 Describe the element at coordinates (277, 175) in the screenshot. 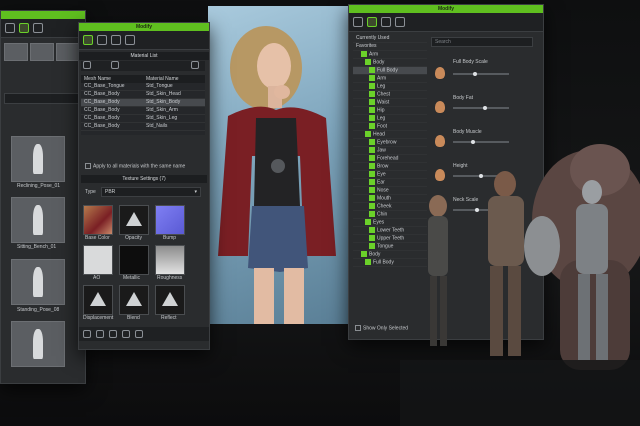

I see `character-render` at that location.